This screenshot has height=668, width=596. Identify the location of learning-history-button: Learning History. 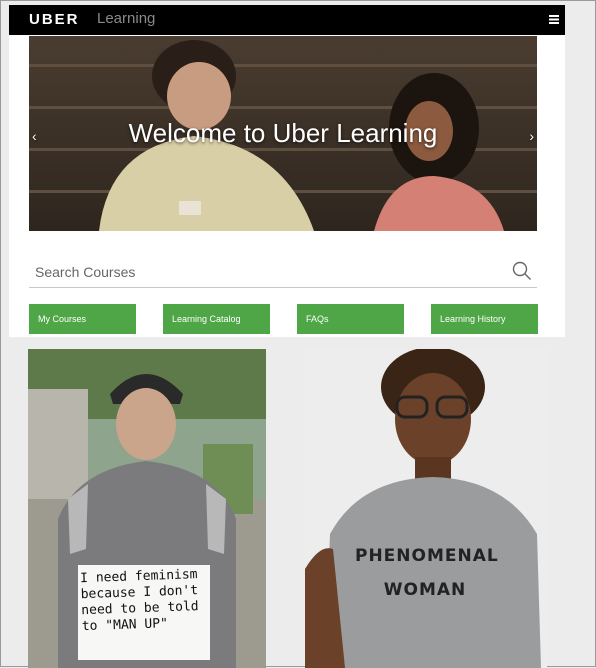
(484, 319).